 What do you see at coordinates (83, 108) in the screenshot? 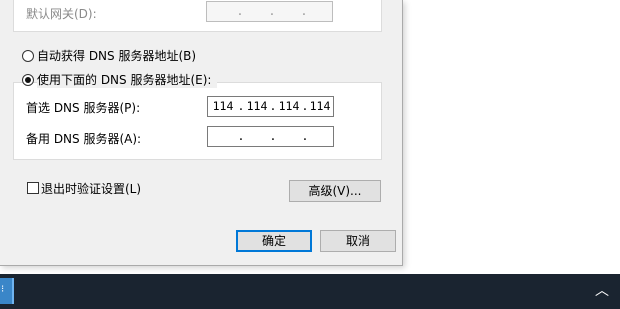
I see `preferred-dns-label: 首选 DNS 服务器(P):` at bounding box center [83, 108].